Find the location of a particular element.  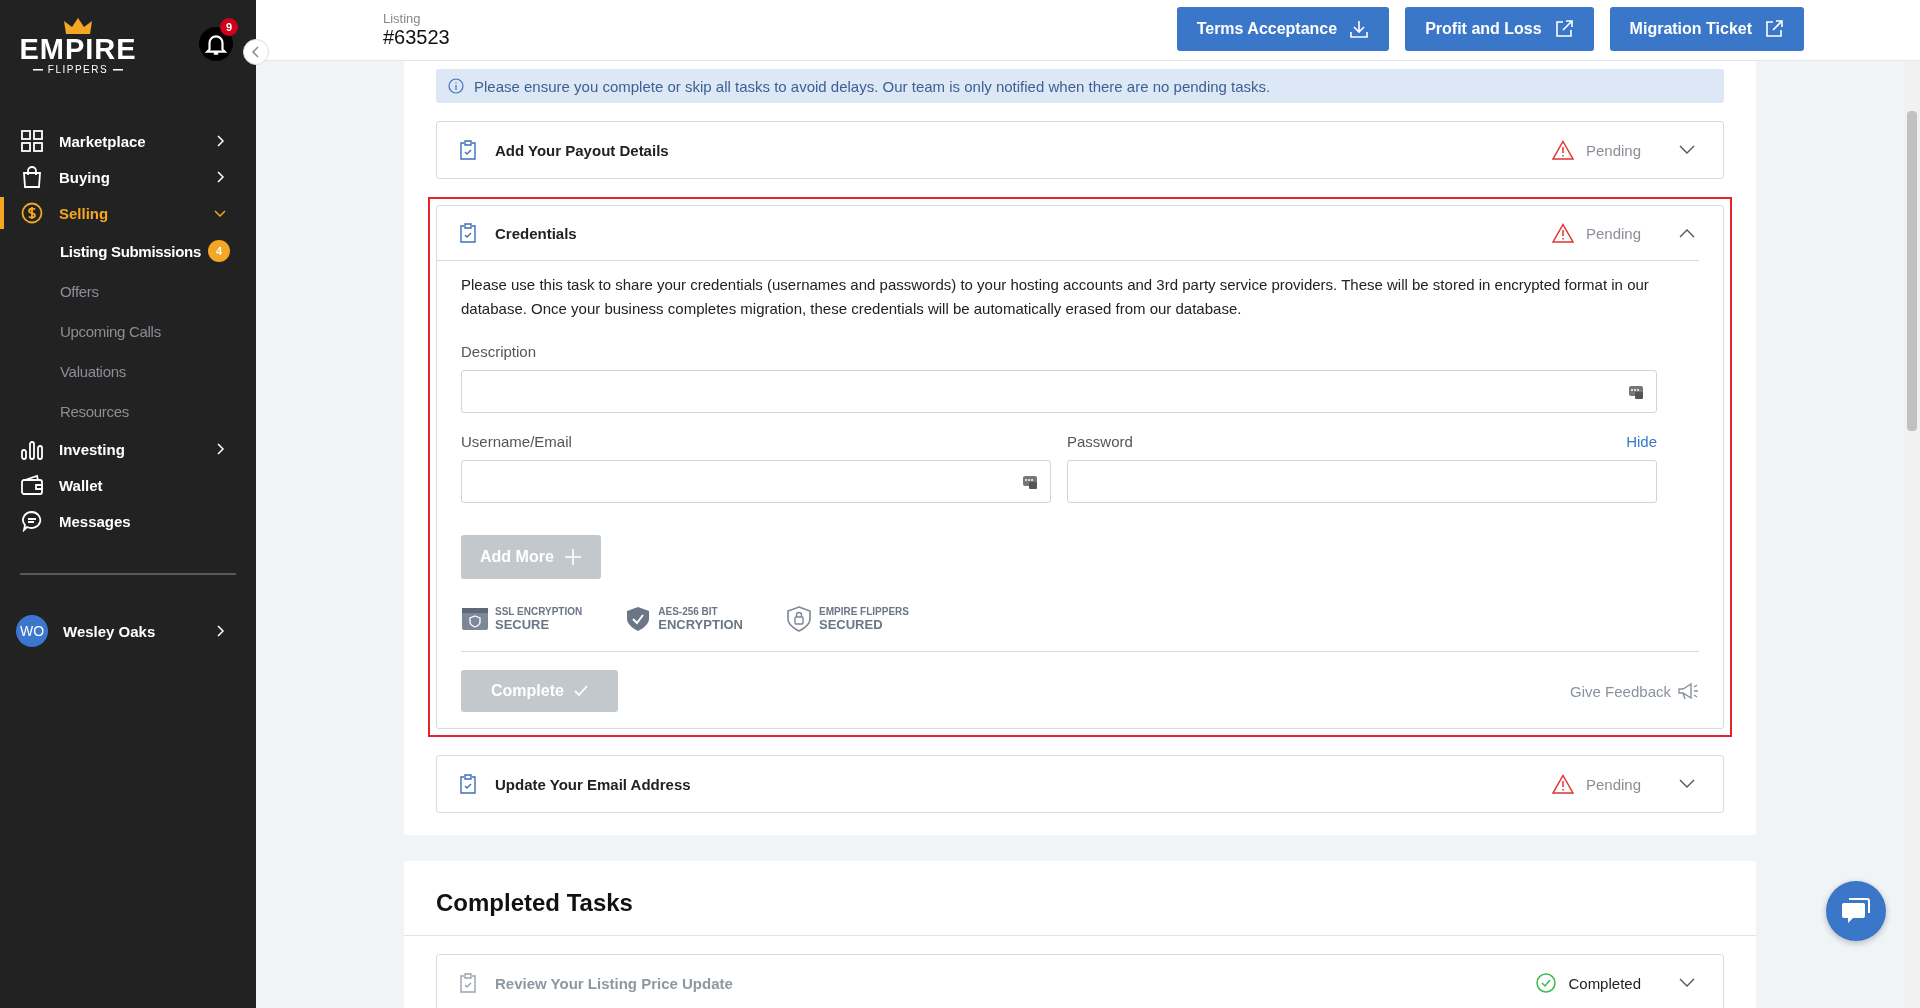

username-field is located at coordinates (756, 481).